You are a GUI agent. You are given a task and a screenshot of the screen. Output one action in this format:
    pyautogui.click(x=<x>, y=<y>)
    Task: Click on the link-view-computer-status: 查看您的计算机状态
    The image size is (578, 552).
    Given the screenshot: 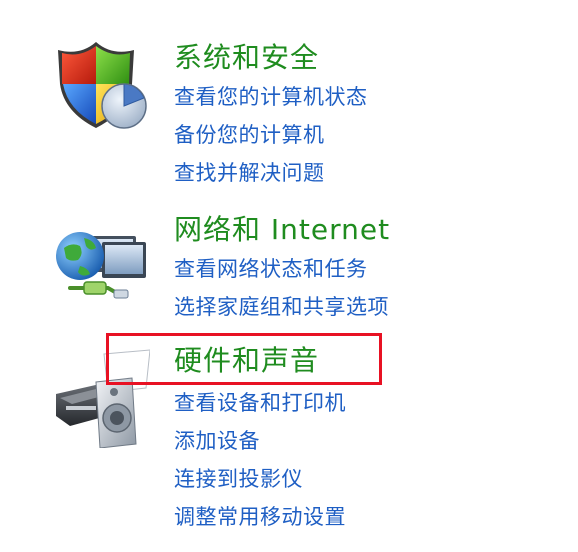 What is the action you would take?
    pyautogui.click(x=271, y=97)
    